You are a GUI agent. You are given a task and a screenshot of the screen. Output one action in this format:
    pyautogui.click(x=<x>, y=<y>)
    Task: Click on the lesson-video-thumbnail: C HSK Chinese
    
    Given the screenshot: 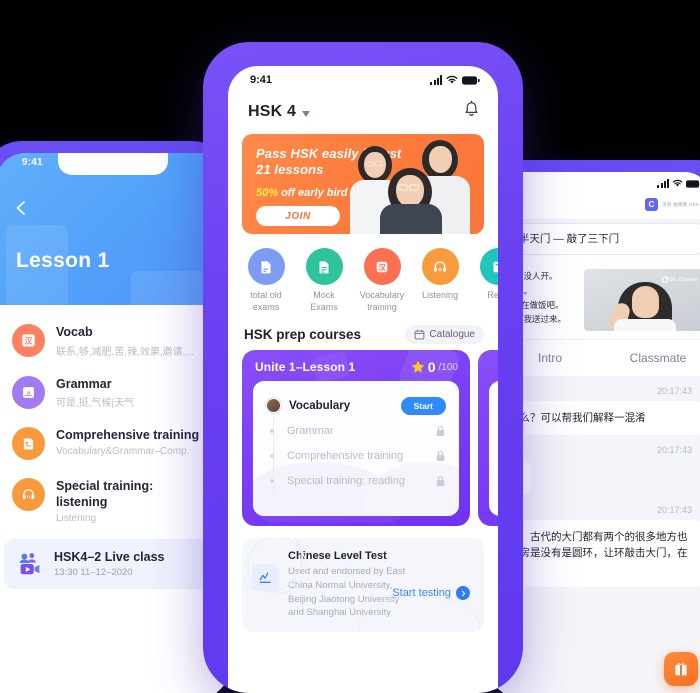 What is the action you would take?
    pyautogui.click(x=642, y=300)
    